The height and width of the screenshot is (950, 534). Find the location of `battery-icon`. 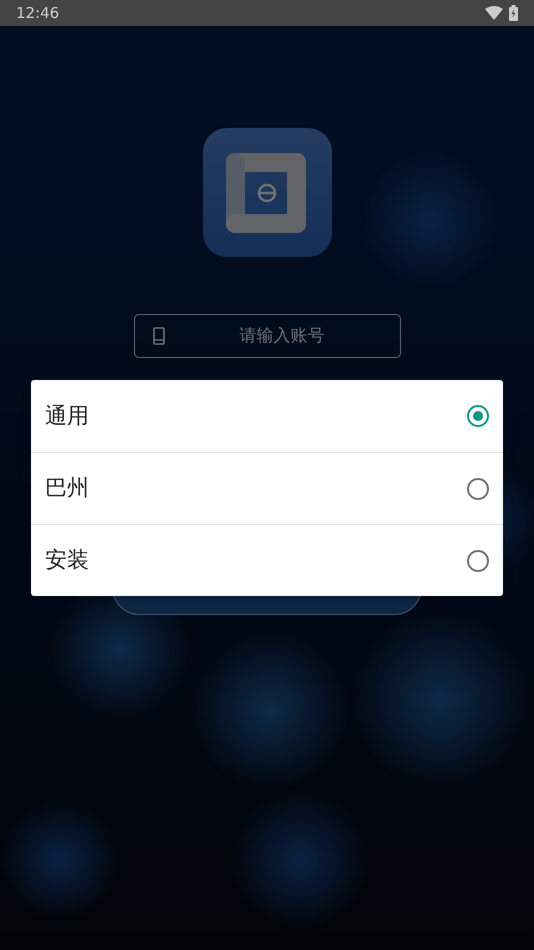

battery-icon is located at coordinates (513, 13).